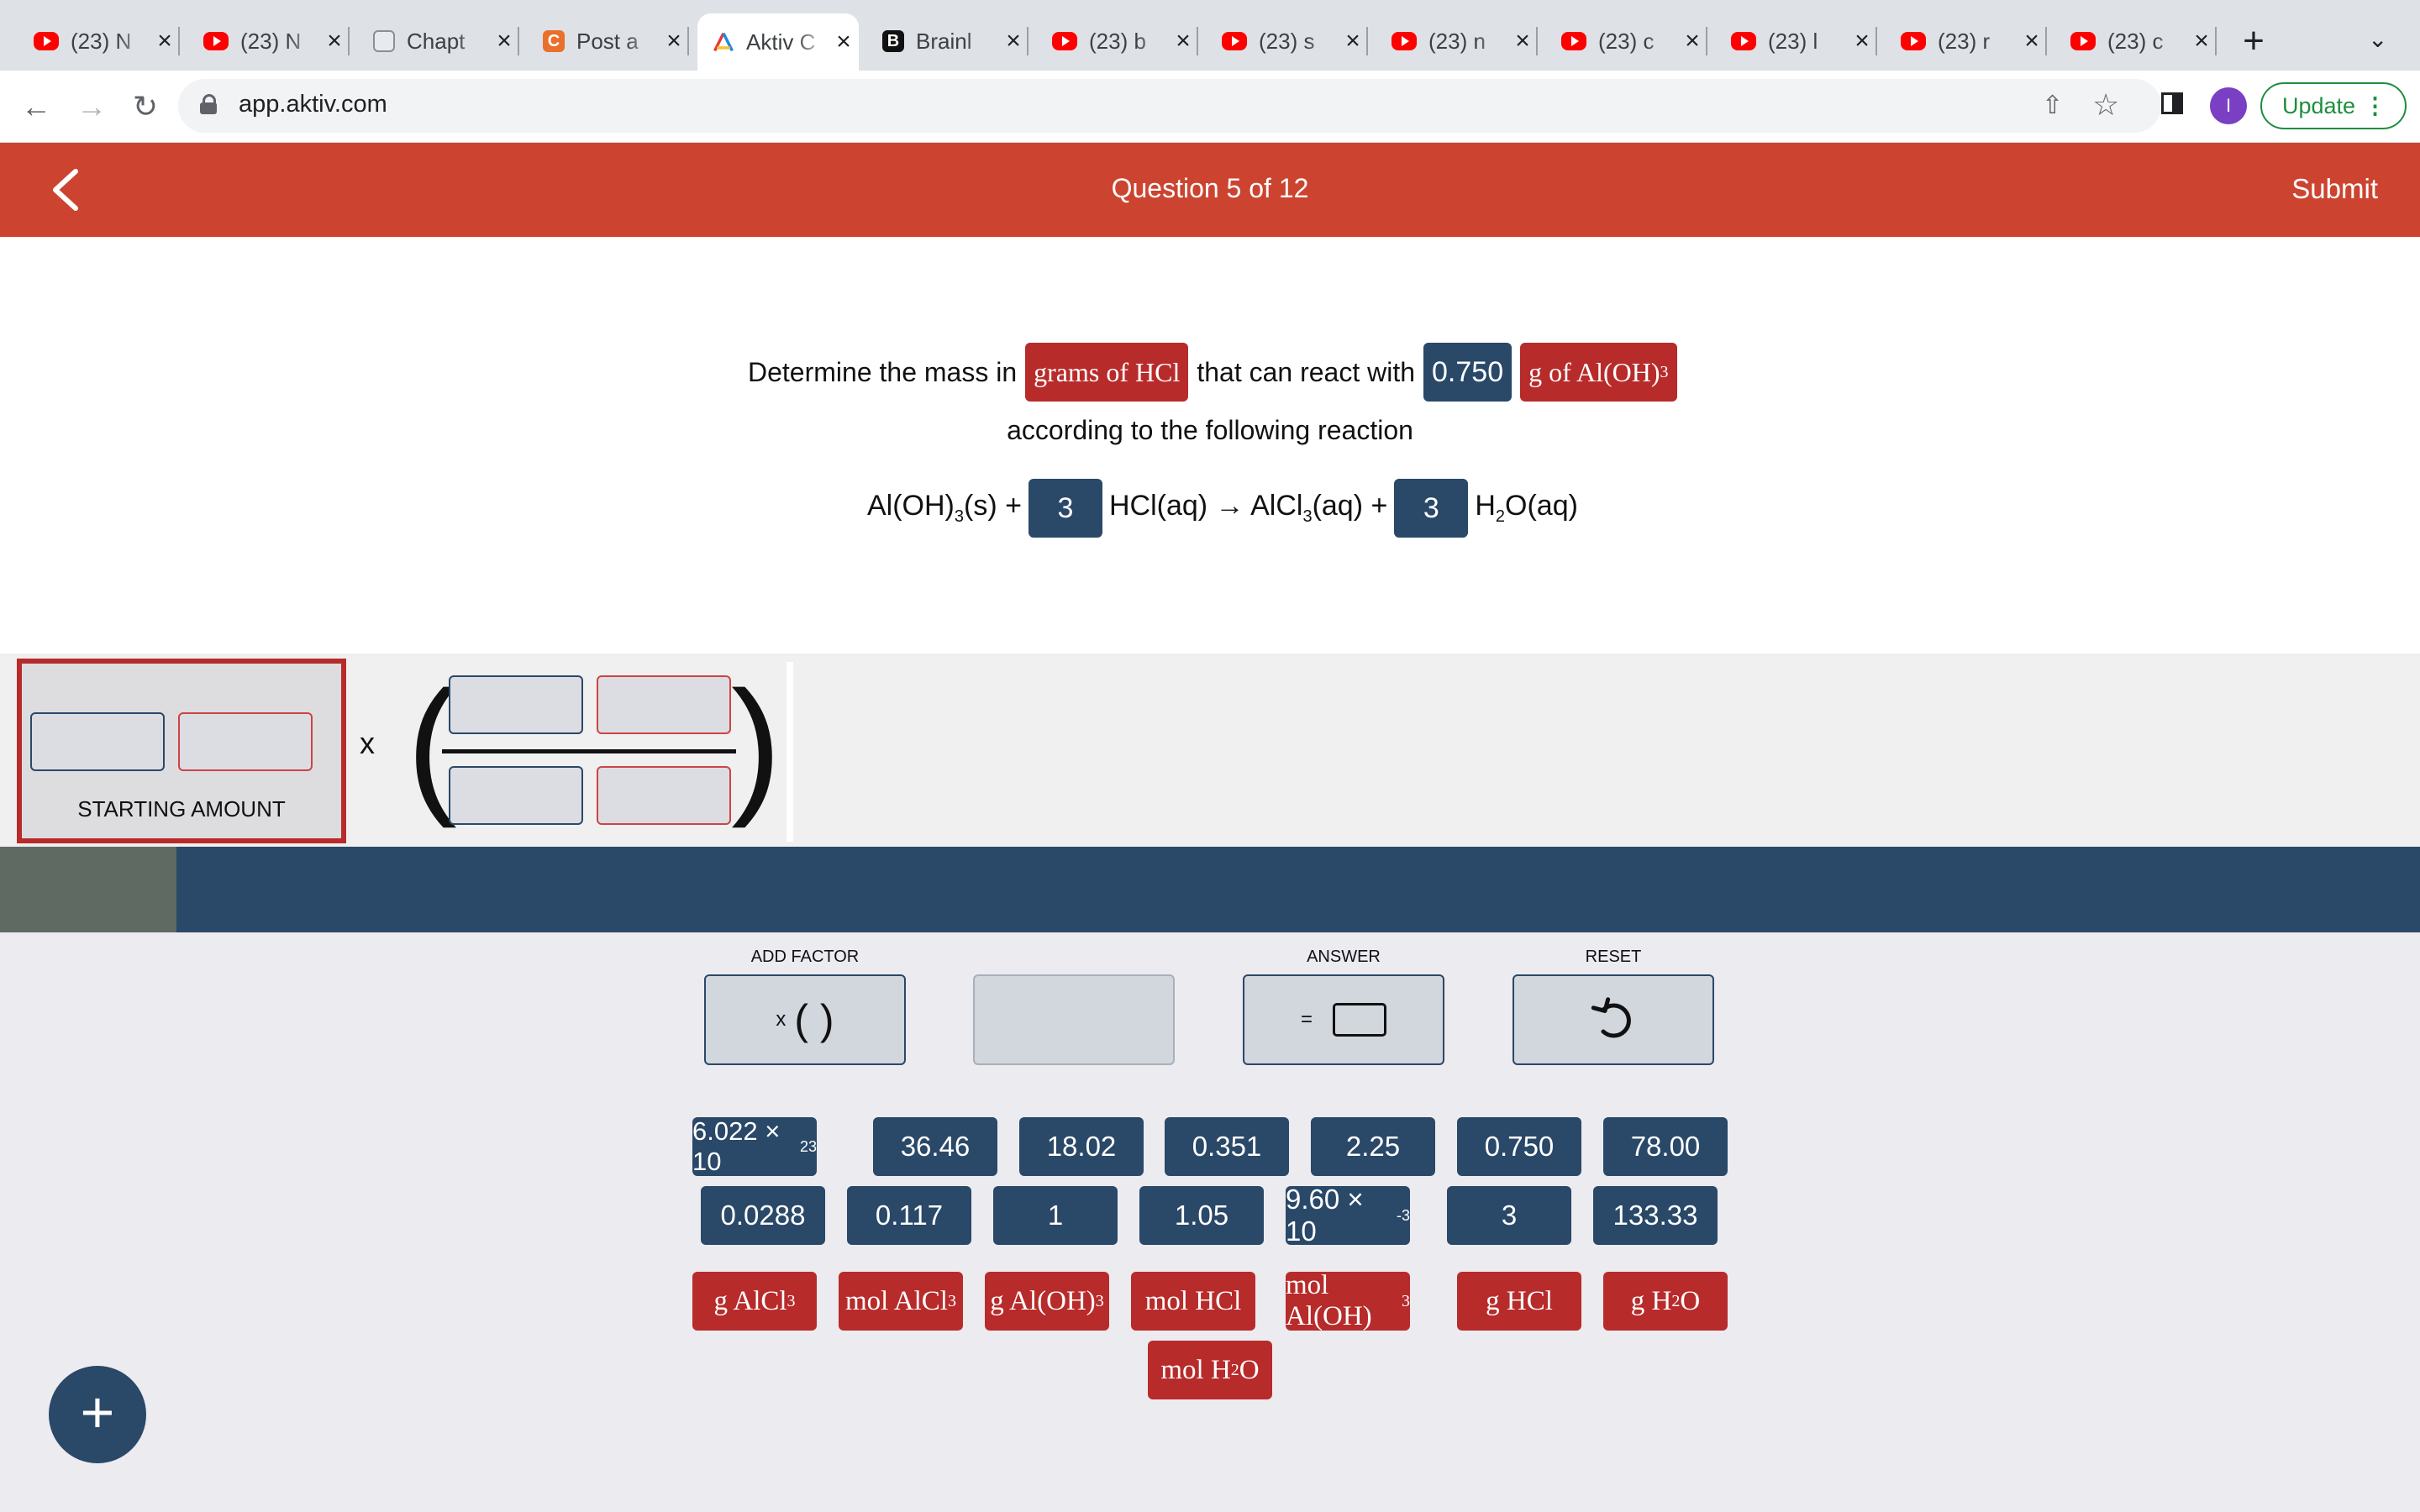 The width and height of the screenshot is (2420, 1512). Describe the element at coordinates (1249, 1369) in the screenshot. I see `unit-tail: O` at that location.